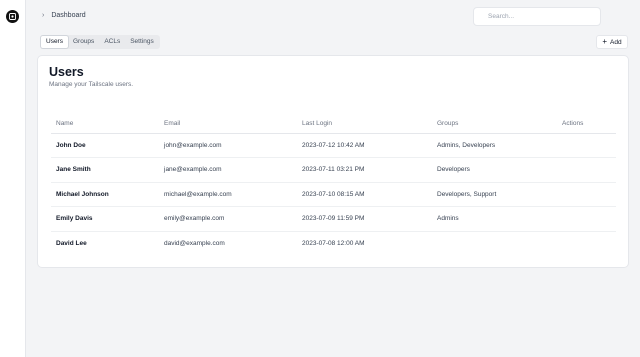 The height and width of the screenshot is (357, 640). I want to click on breadcrumb-dashboard: Dashboard, so click(68, 15).